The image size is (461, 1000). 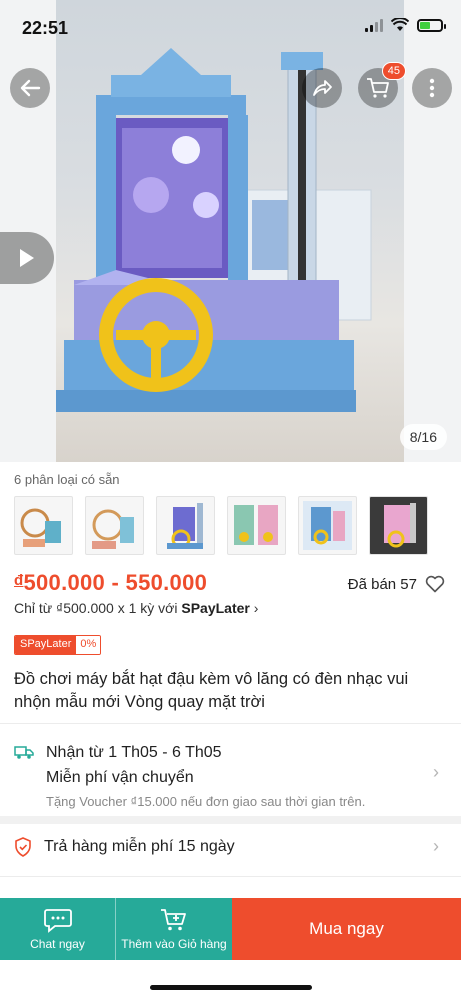 What do you see at coordinates (45, 28) in the screenshot?
I see `status-time: 22:51` at bounding box center [45, 28].